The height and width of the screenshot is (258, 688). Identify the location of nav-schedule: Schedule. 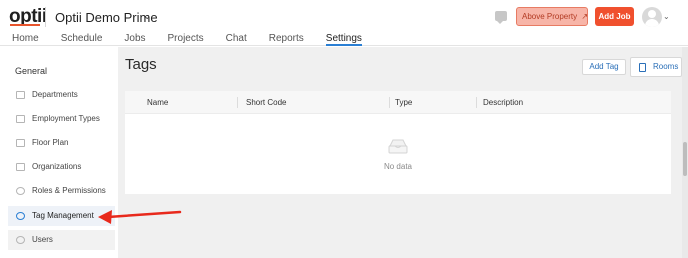
(82, 39).